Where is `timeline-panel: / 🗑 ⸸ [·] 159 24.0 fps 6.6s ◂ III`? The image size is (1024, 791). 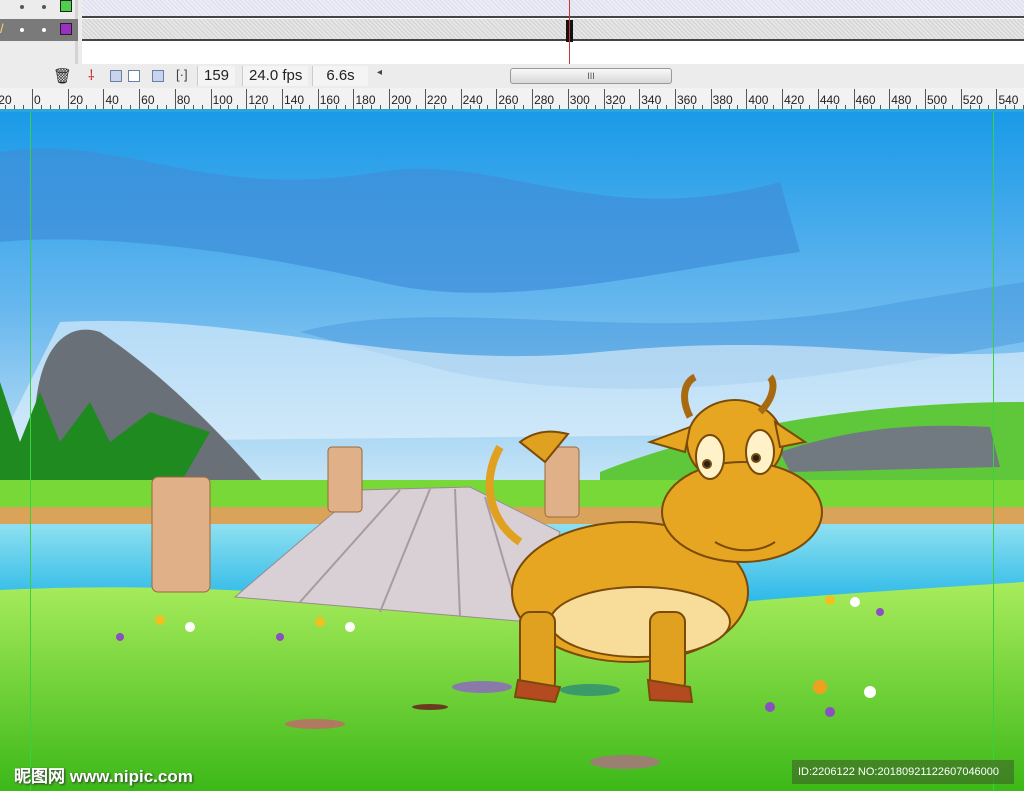 timeline-panel: / 🗑 ⸸ [·] 159 24.0 fps 6.6s ◂ III is located at coordinates (512, 44).